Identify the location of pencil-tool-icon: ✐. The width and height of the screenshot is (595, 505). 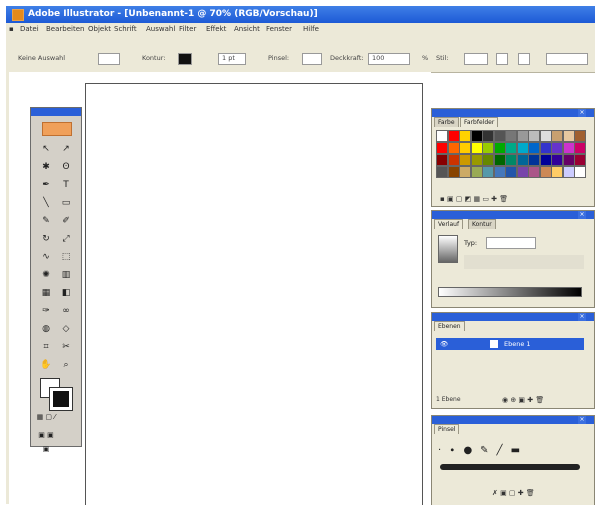
(66, 221).